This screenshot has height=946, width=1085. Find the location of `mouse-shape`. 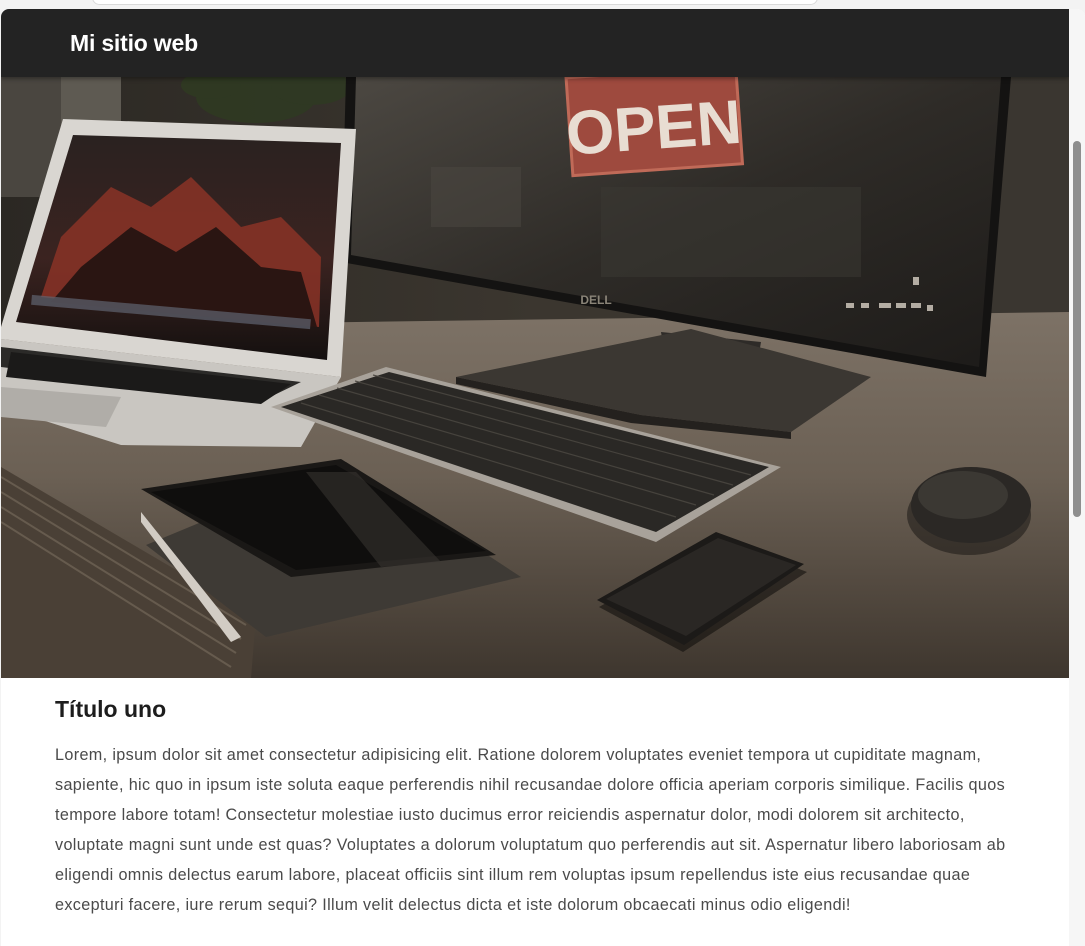

mouse-shape is located at coordinates (969, 511).